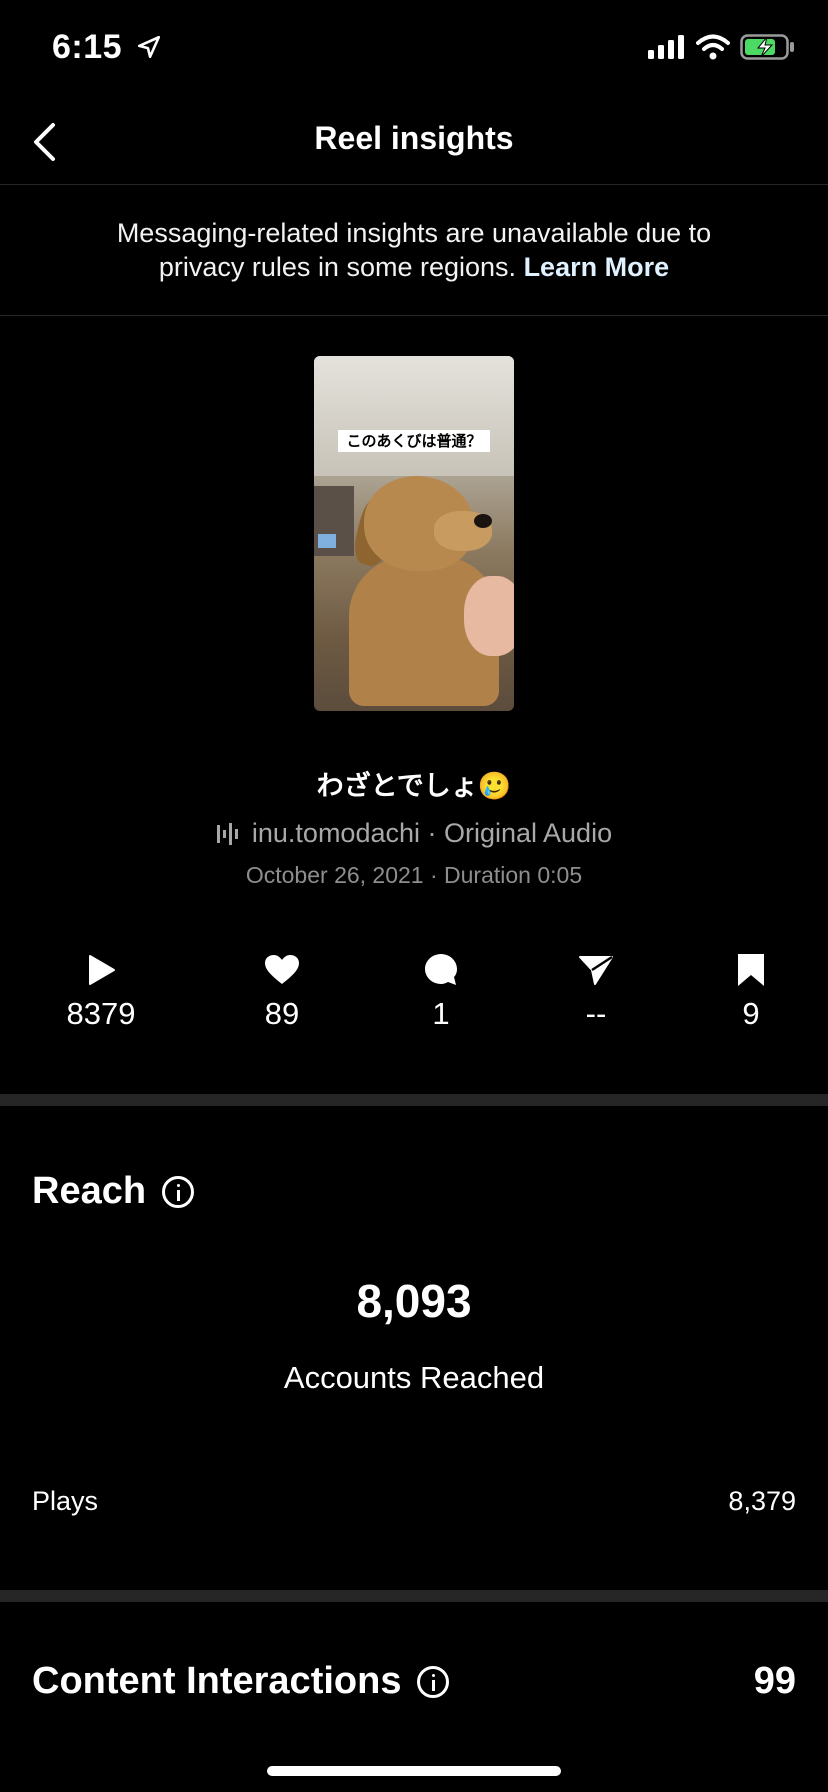 The image size is (828, 1792). I want to click on accounts-reached-label: Accounts Reached, so click(414, 1377).